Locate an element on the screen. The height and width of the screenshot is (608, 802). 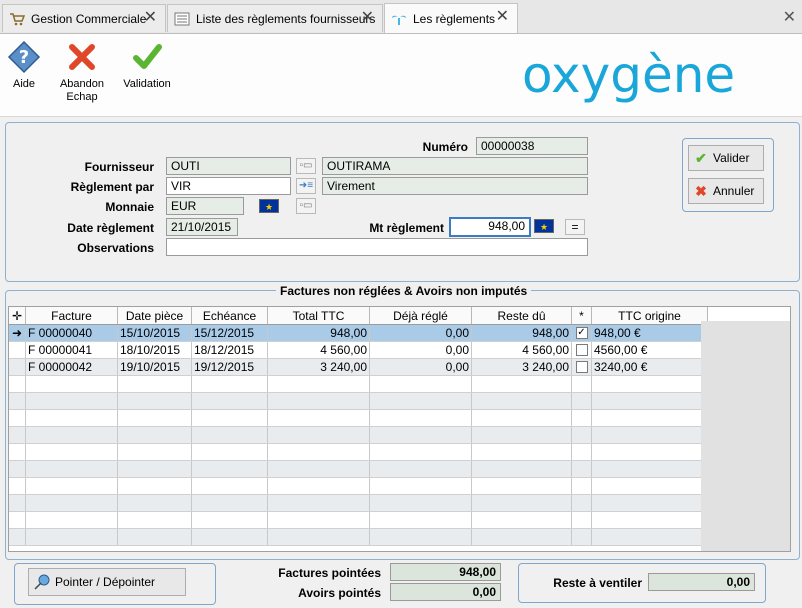
reste-ventiler-field: 0,00 is located at coordinates (701, 582).